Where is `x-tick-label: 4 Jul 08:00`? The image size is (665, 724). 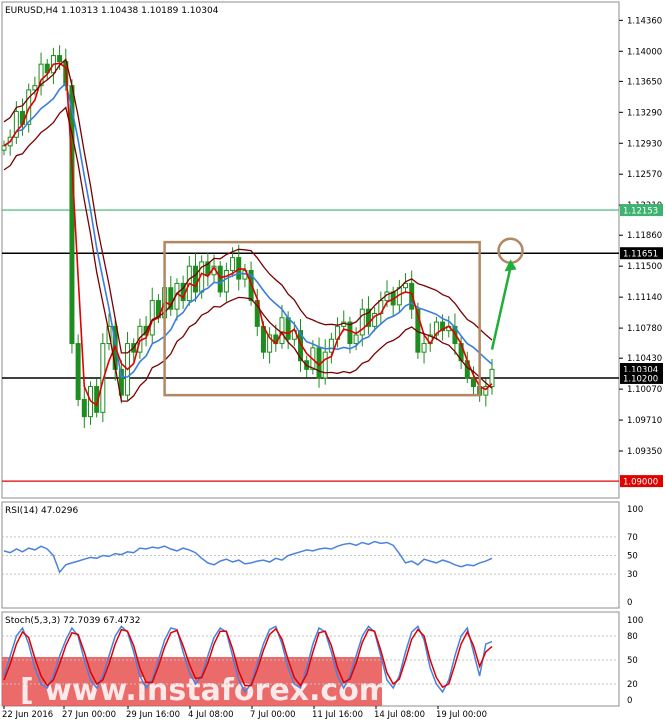
x-tick-label: 4 Jul 08:00 is located at coordinates (211, 715).